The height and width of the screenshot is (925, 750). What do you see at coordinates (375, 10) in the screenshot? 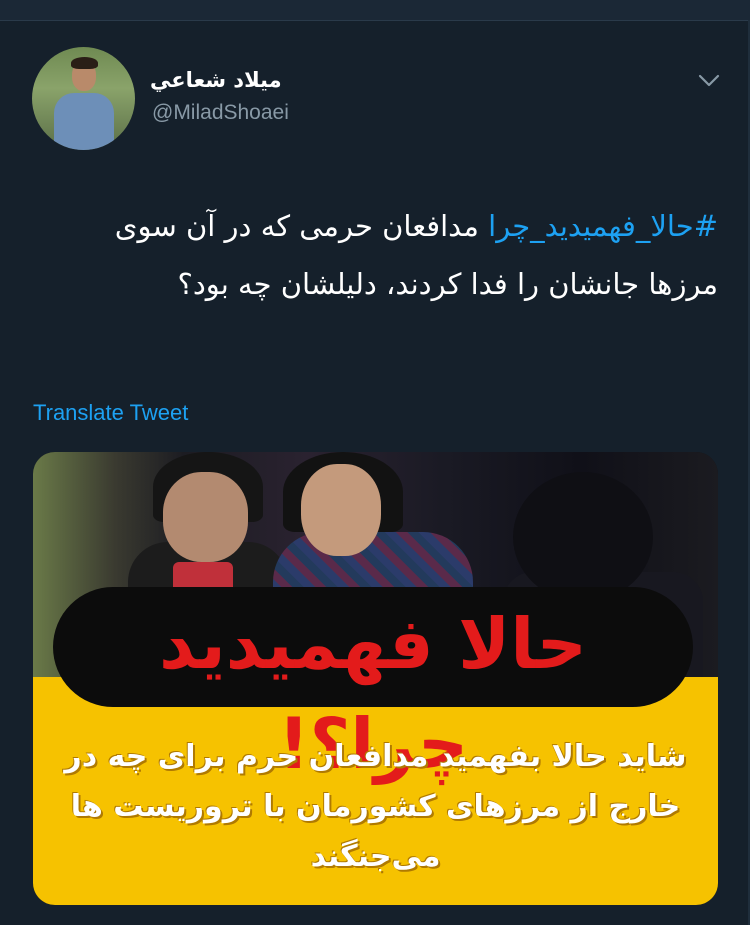
I see `top-bar` at bounding box center [375, 10].